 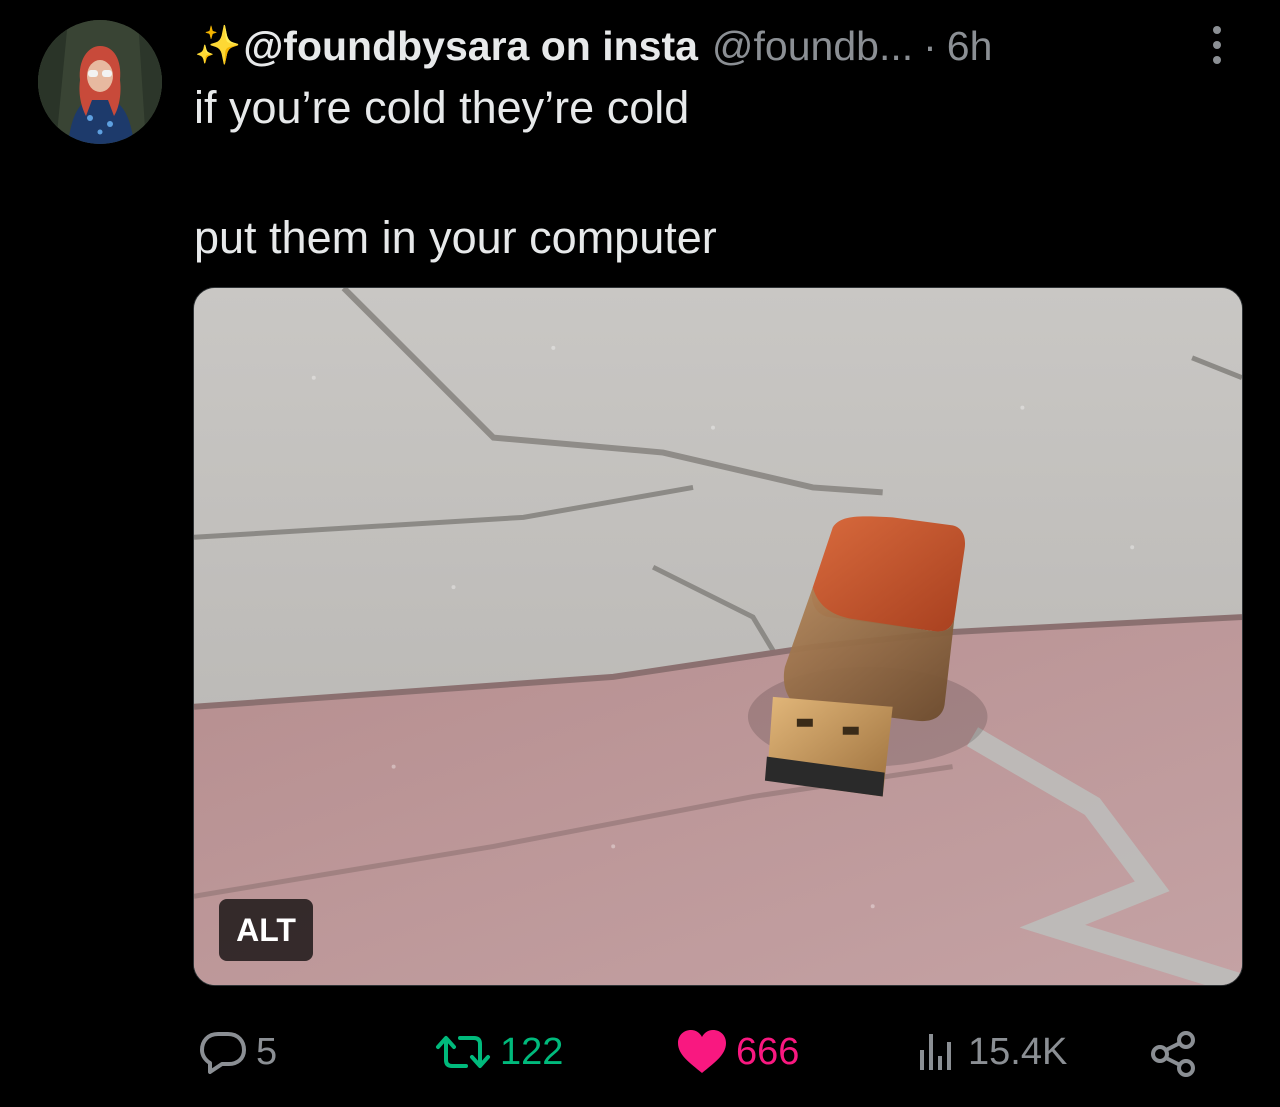 What do you see at coordinates (463, 1052) in the screenshot?
I see `retweet-icon` at bounding box center [463, 1052].